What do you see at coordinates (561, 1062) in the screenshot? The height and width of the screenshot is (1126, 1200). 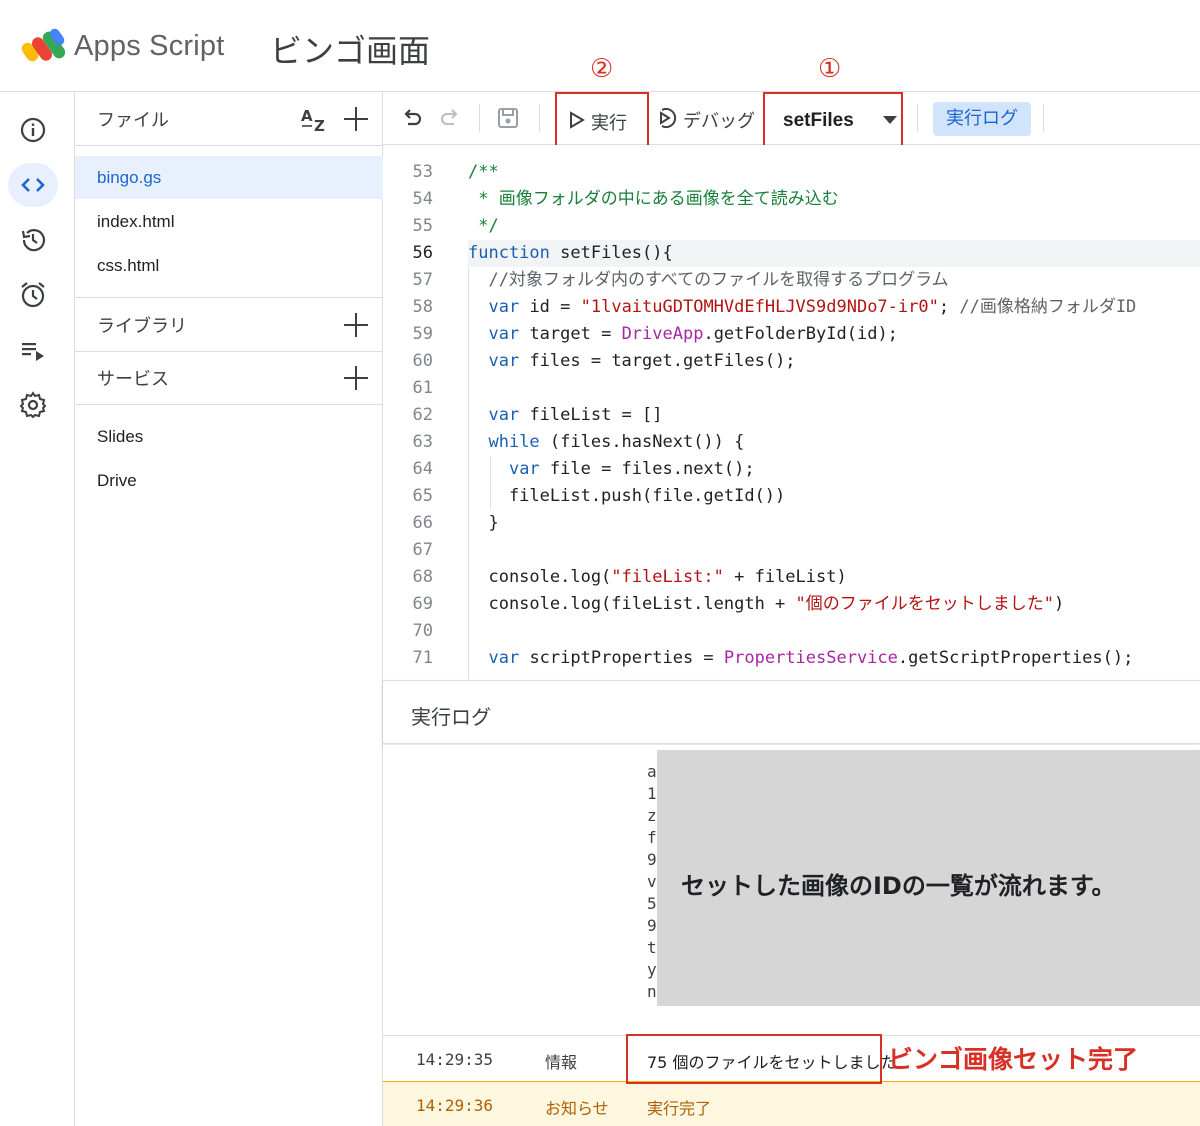 I see `log-level: 情報` at bounding box center [561, 1062].